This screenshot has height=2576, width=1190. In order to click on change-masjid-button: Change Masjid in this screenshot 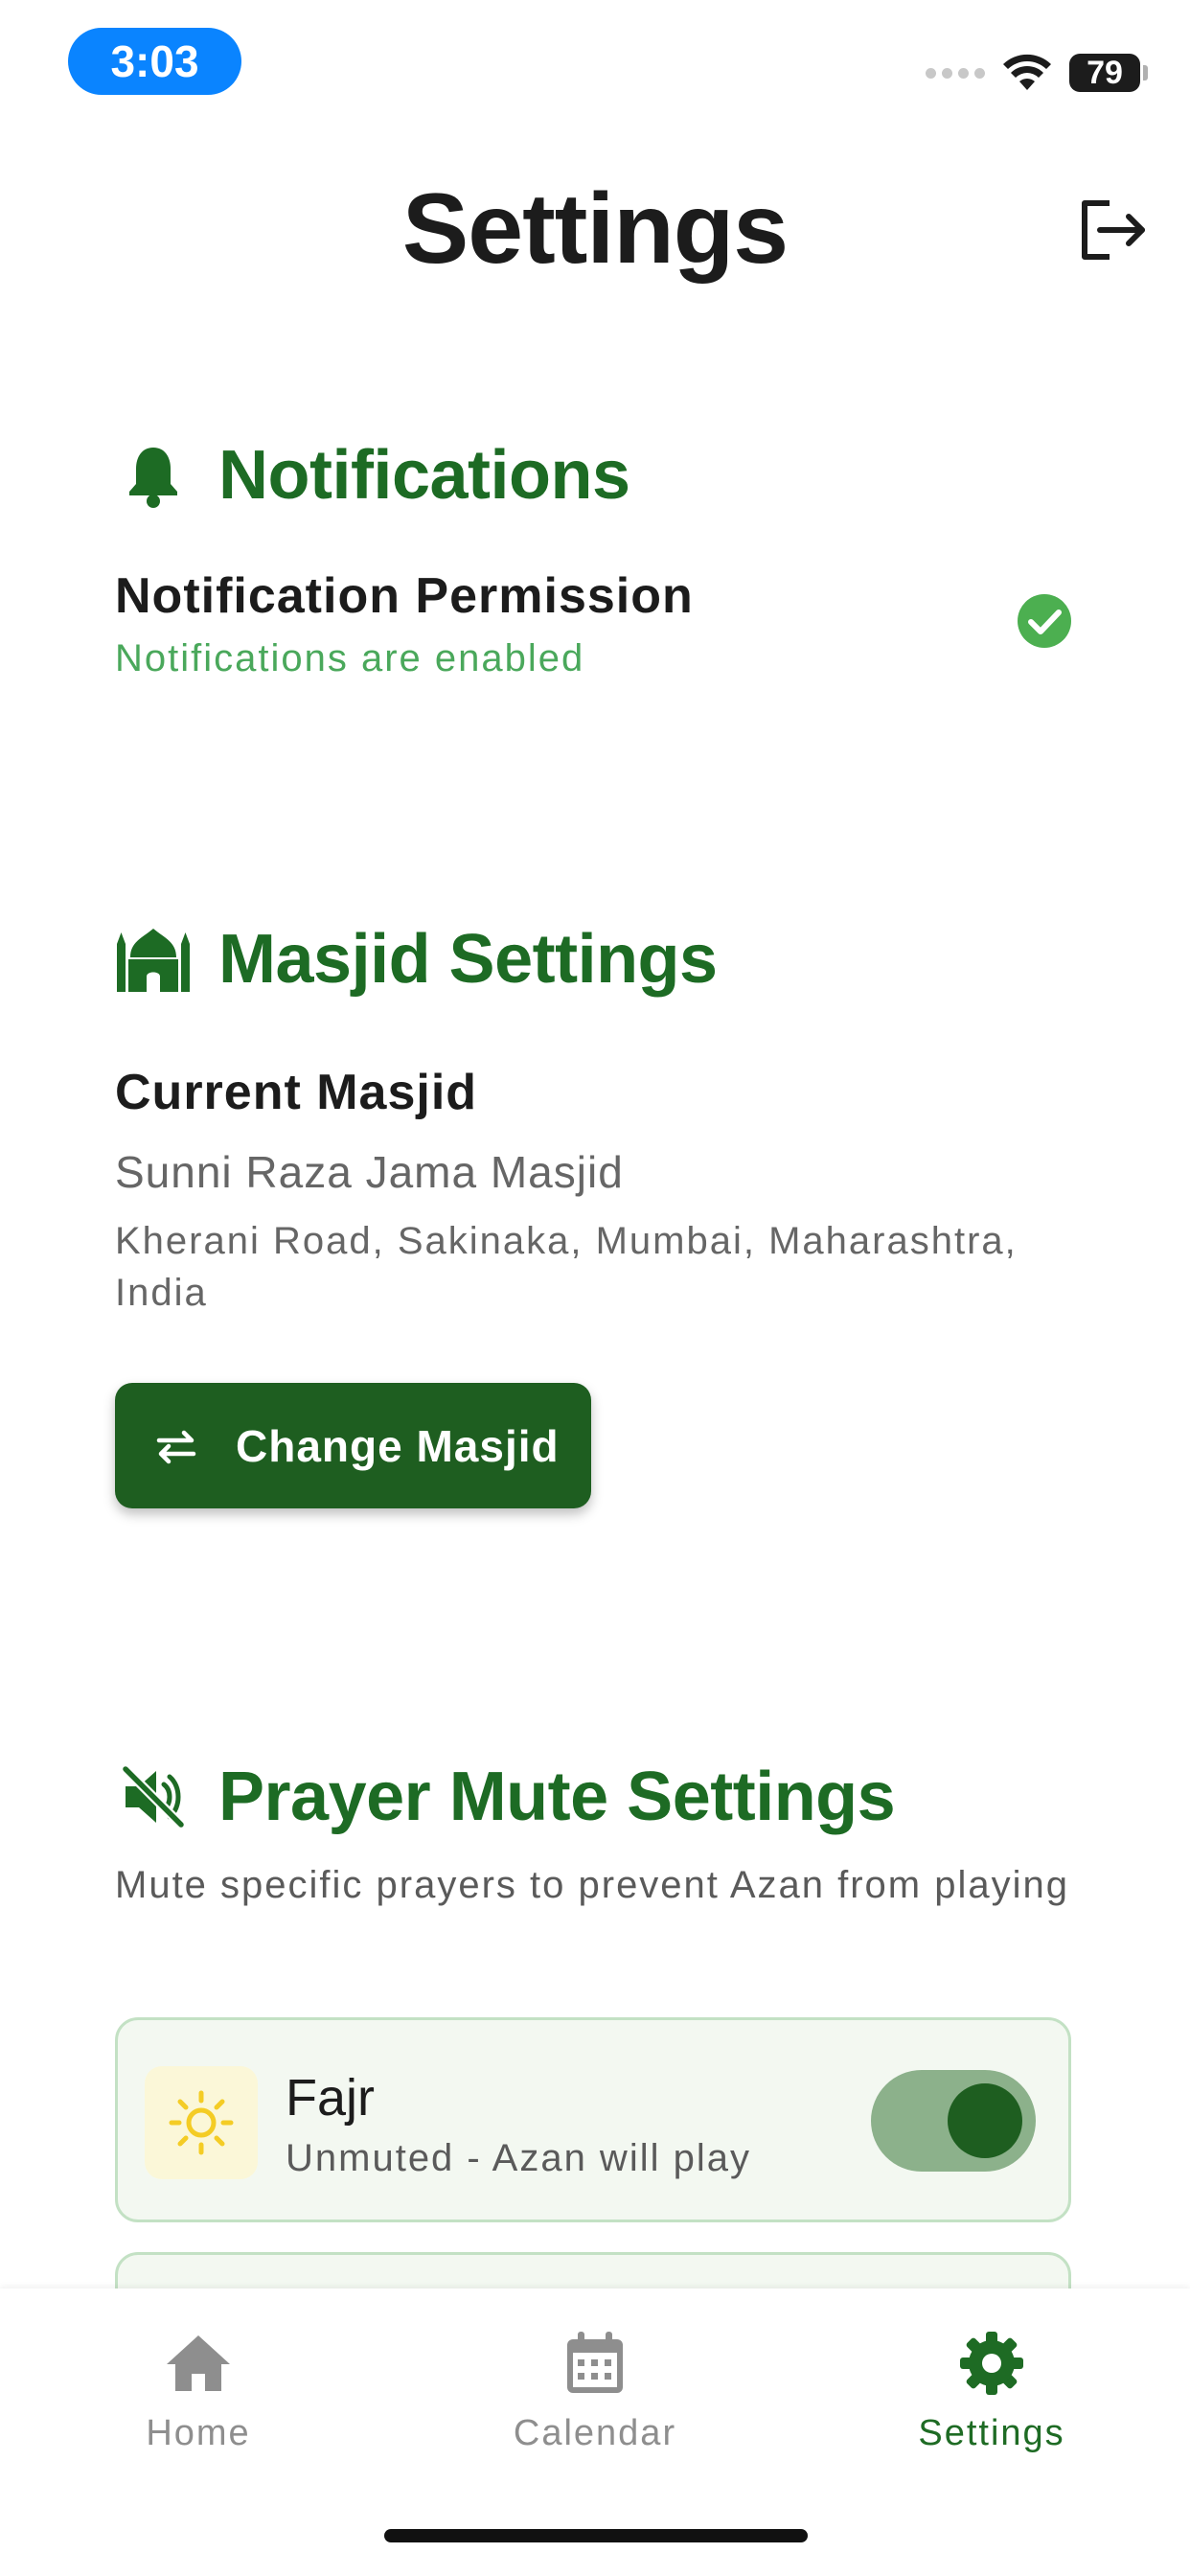, I will do `click(353, 1445)`.